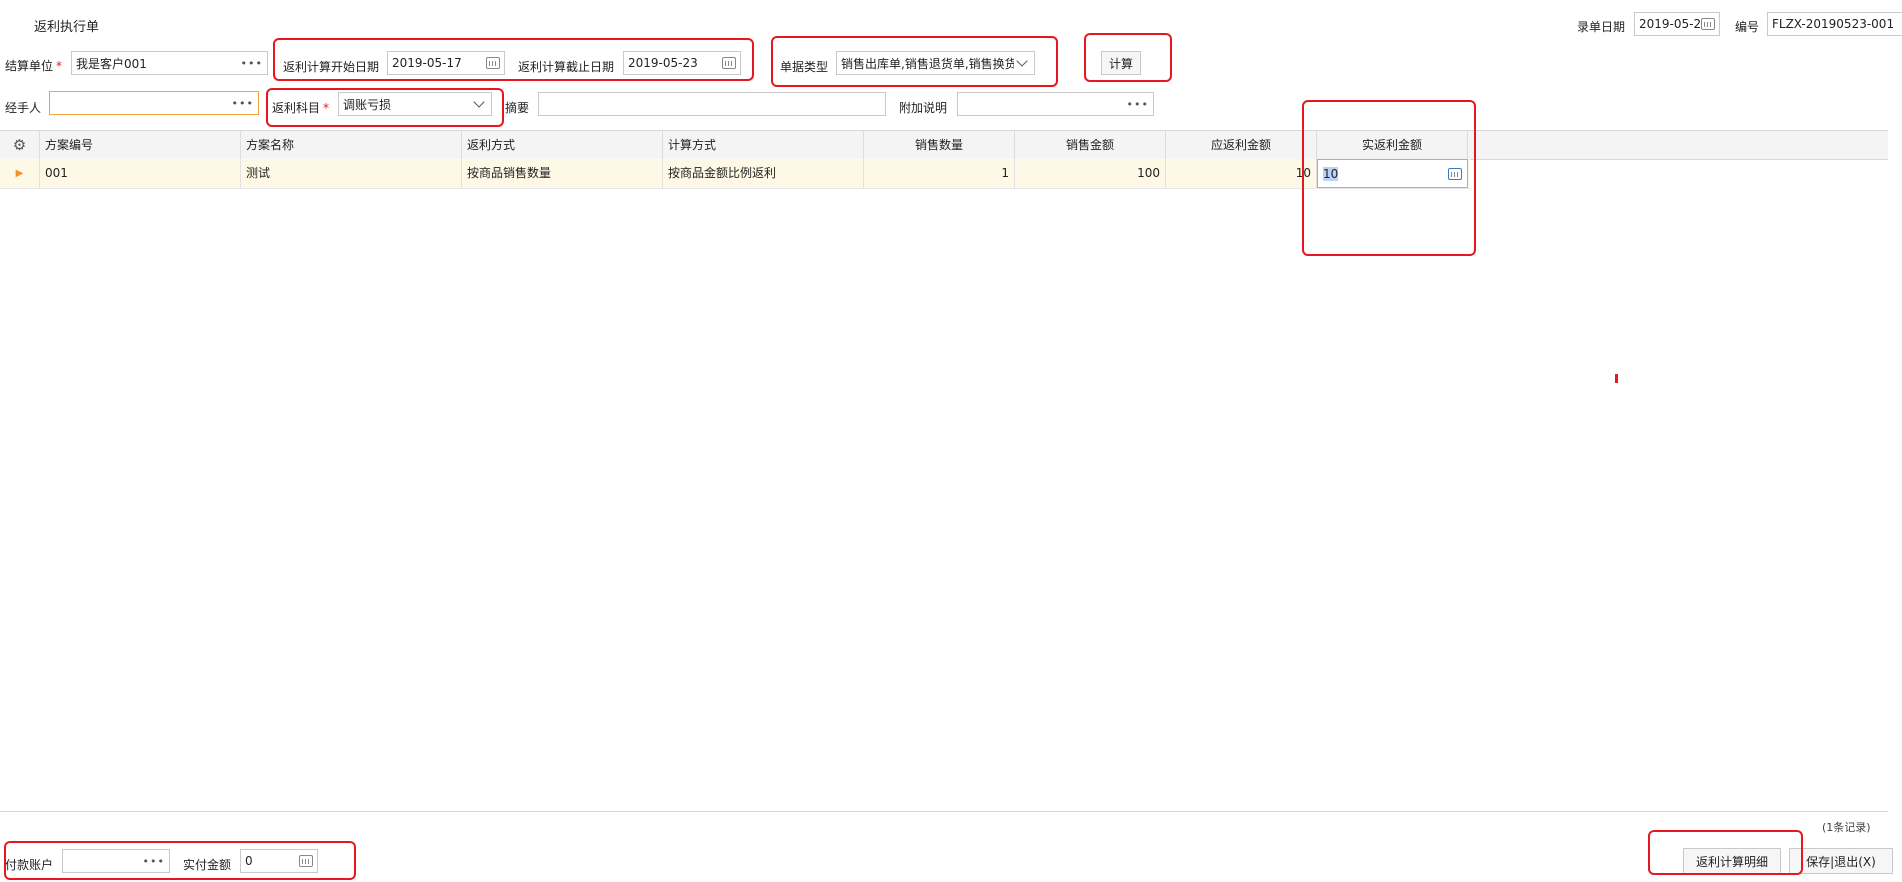 The image size is (1902, 882). I want to click on summary-field, so click(712, 104).